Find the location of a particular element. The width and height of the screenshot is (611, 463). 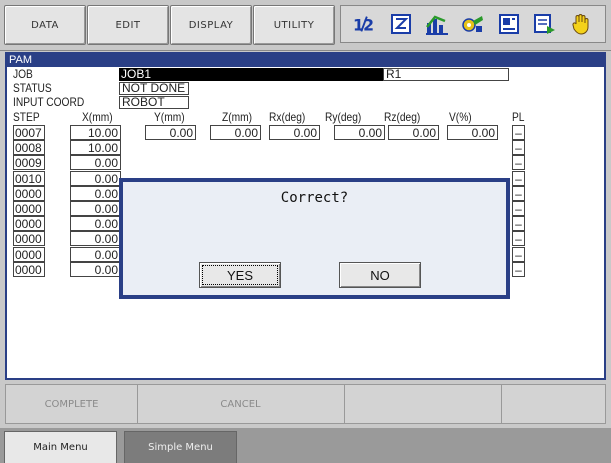

menu-tab-utility: UTILITY is located at coordinates (294, 25).